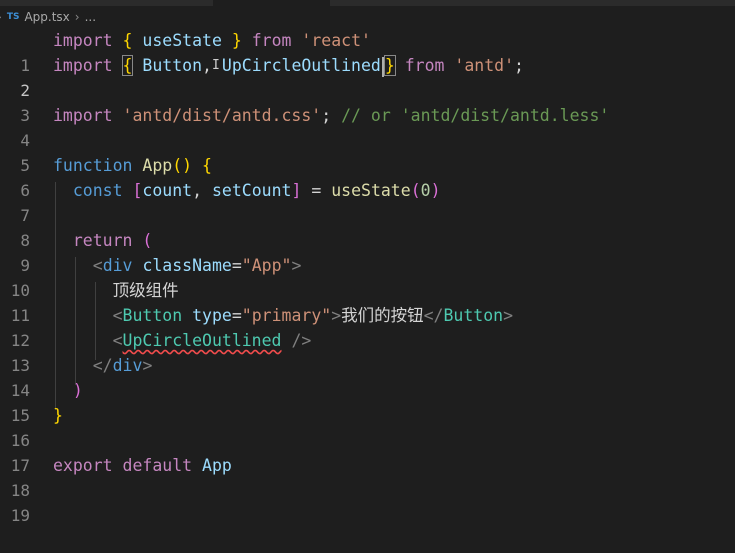 Image resolution: width=735 pixels, height=553 pixels. I want to click on error-squiggle: UpCircleOutlined, so click(202, 340).